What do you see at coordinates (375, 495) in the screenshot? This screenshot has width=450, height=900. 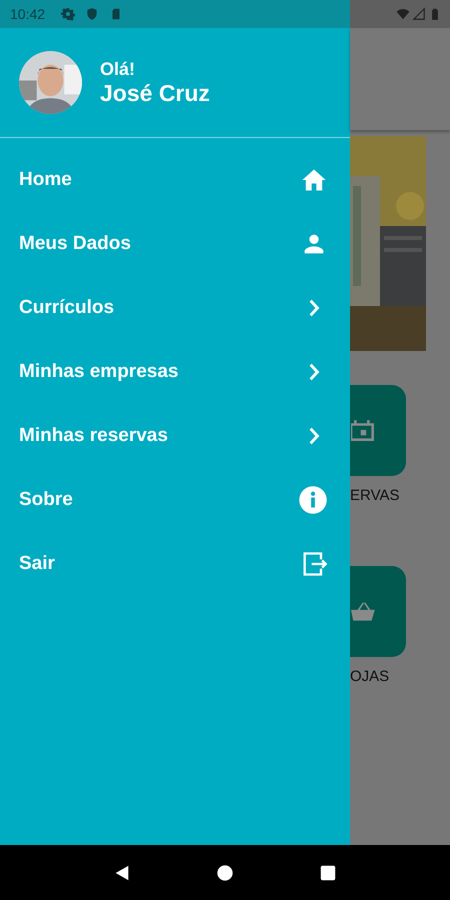 I see `tile-label: ERVAS` at bounding box center [375, 495].